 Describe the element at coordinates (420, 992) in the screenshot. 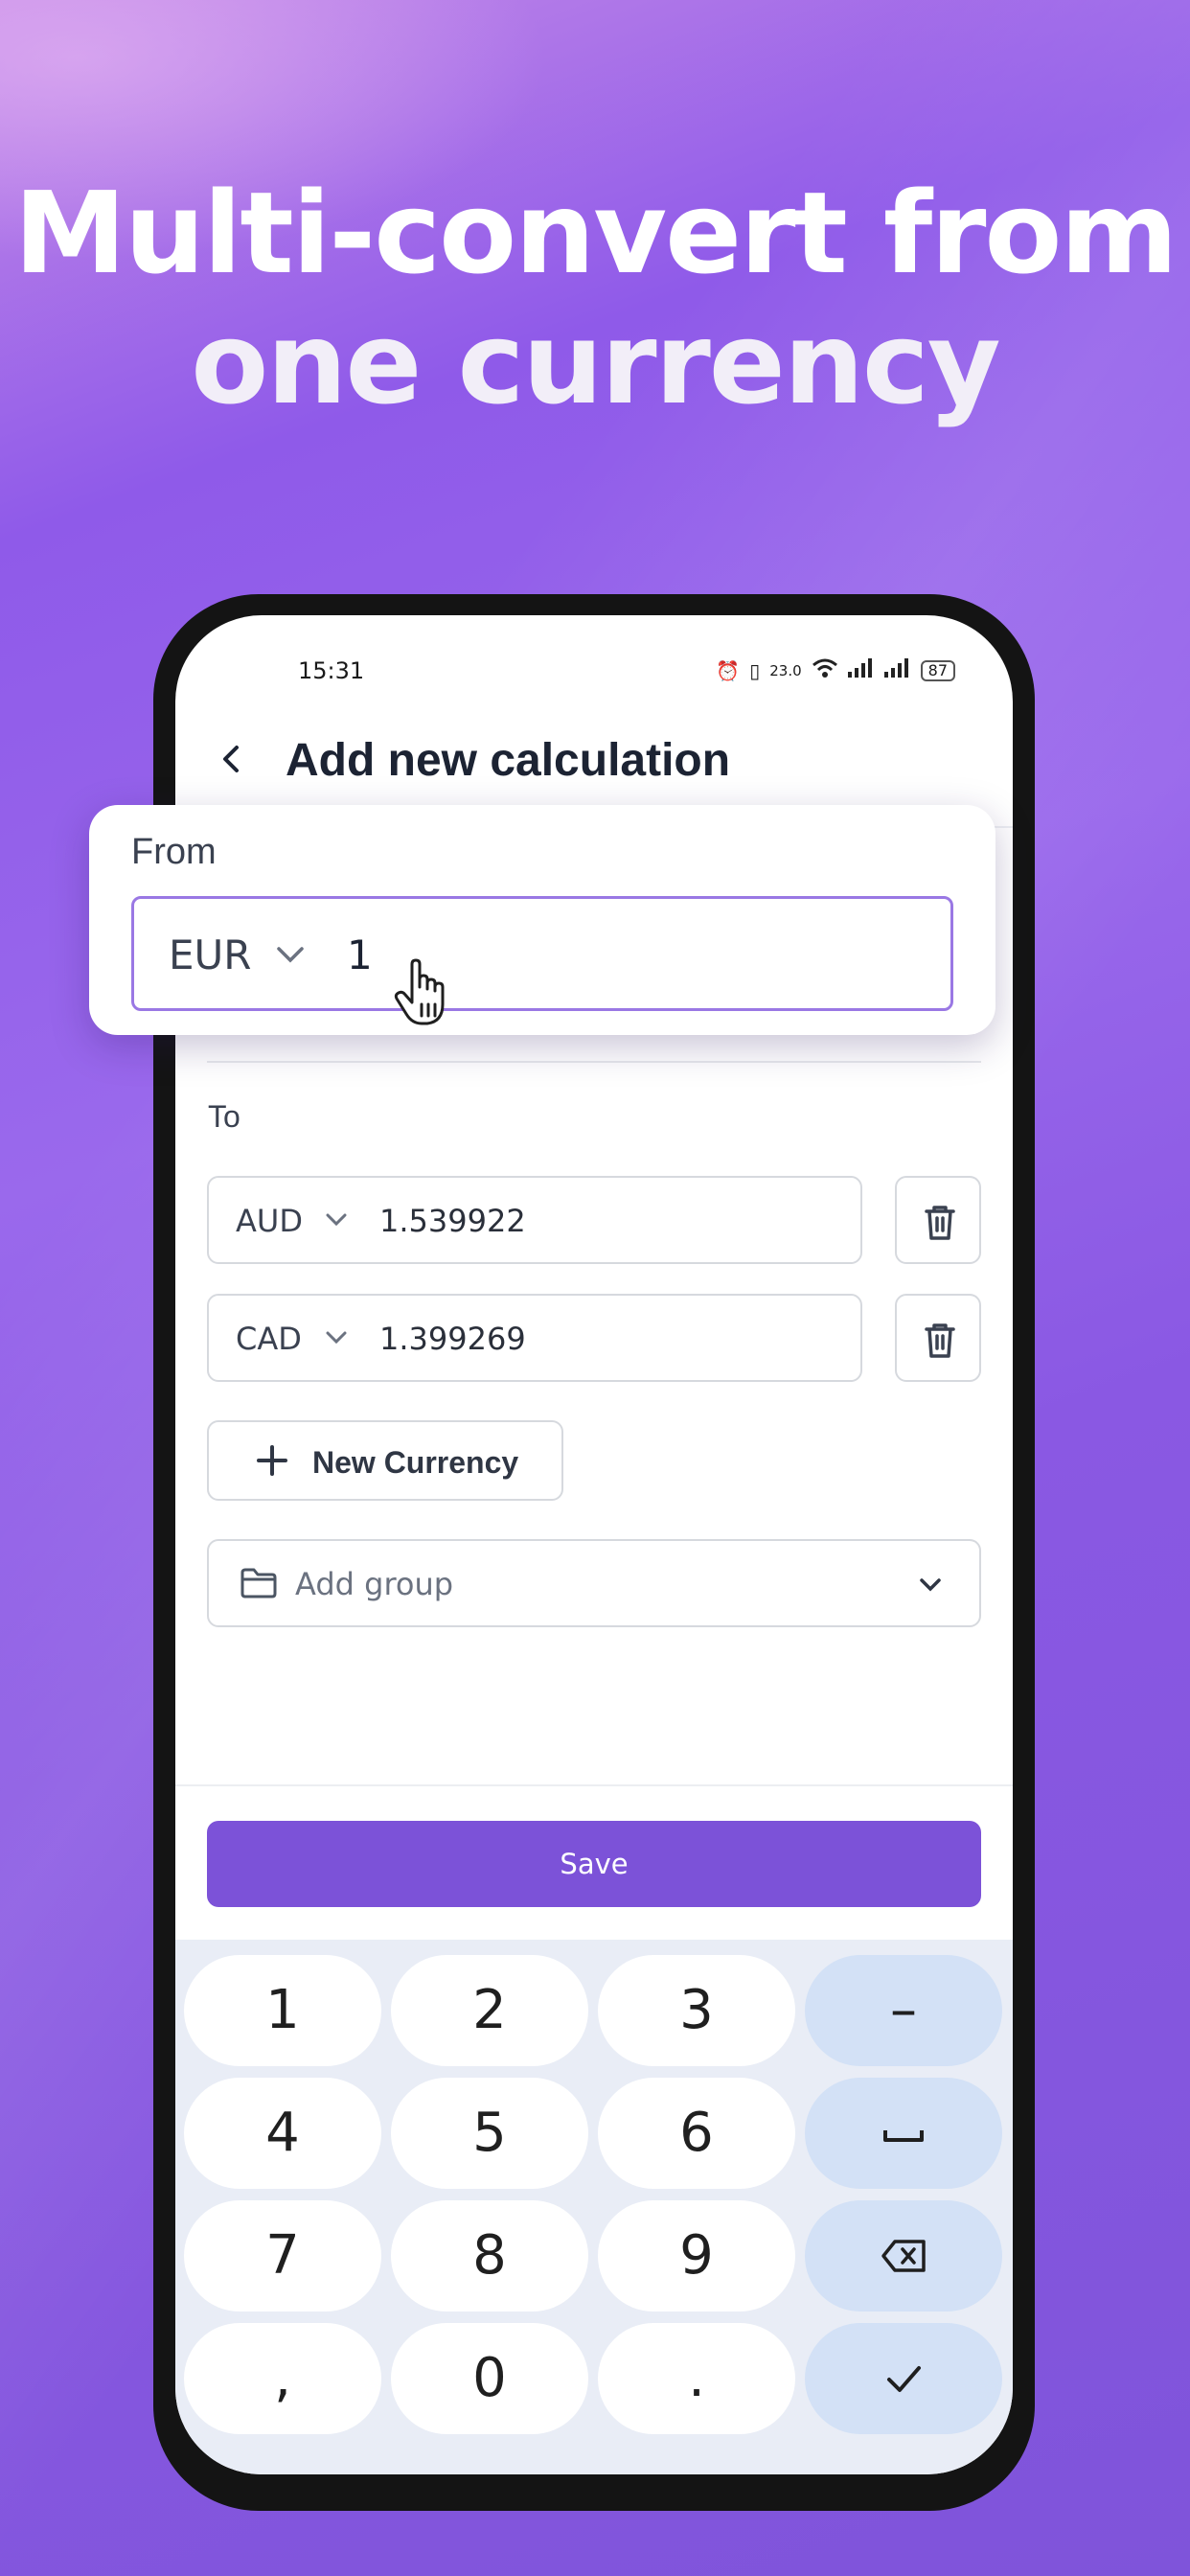

I see `hand-pointer-icon` at that location.